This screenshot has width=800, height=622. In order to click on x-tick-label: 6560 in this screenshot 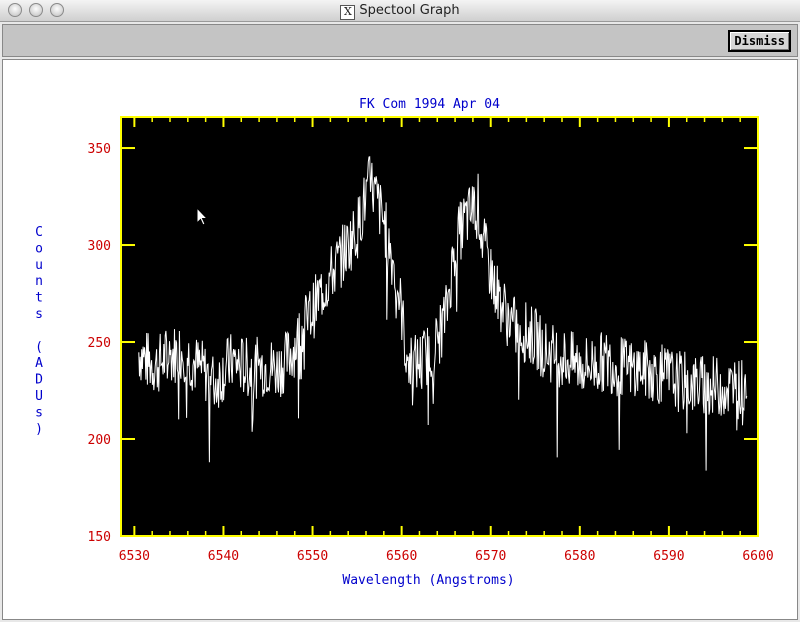, I will do `click(401, 556)`.